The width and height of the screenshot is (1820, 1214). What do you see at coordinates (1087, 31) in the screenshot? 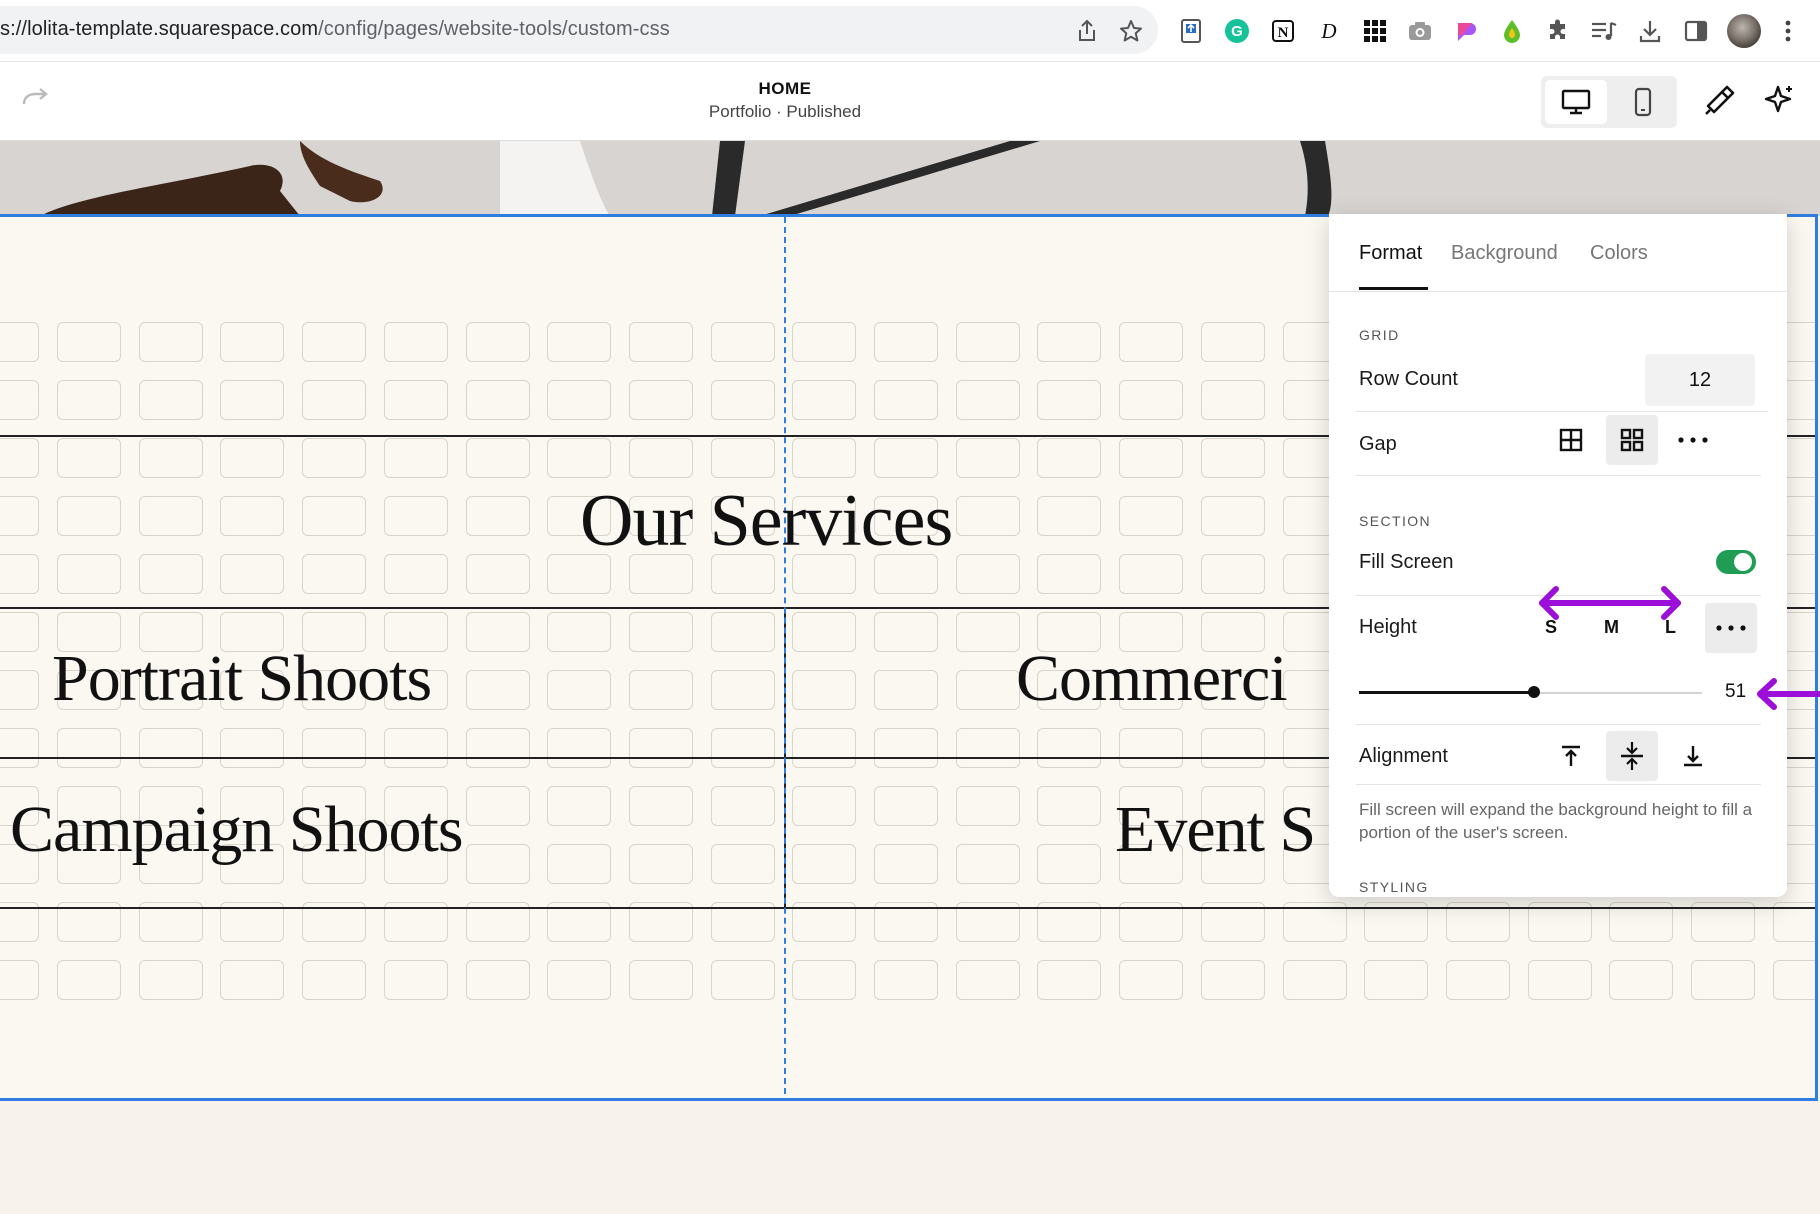
I see `share-icon` at bounding box center [1087, 31].